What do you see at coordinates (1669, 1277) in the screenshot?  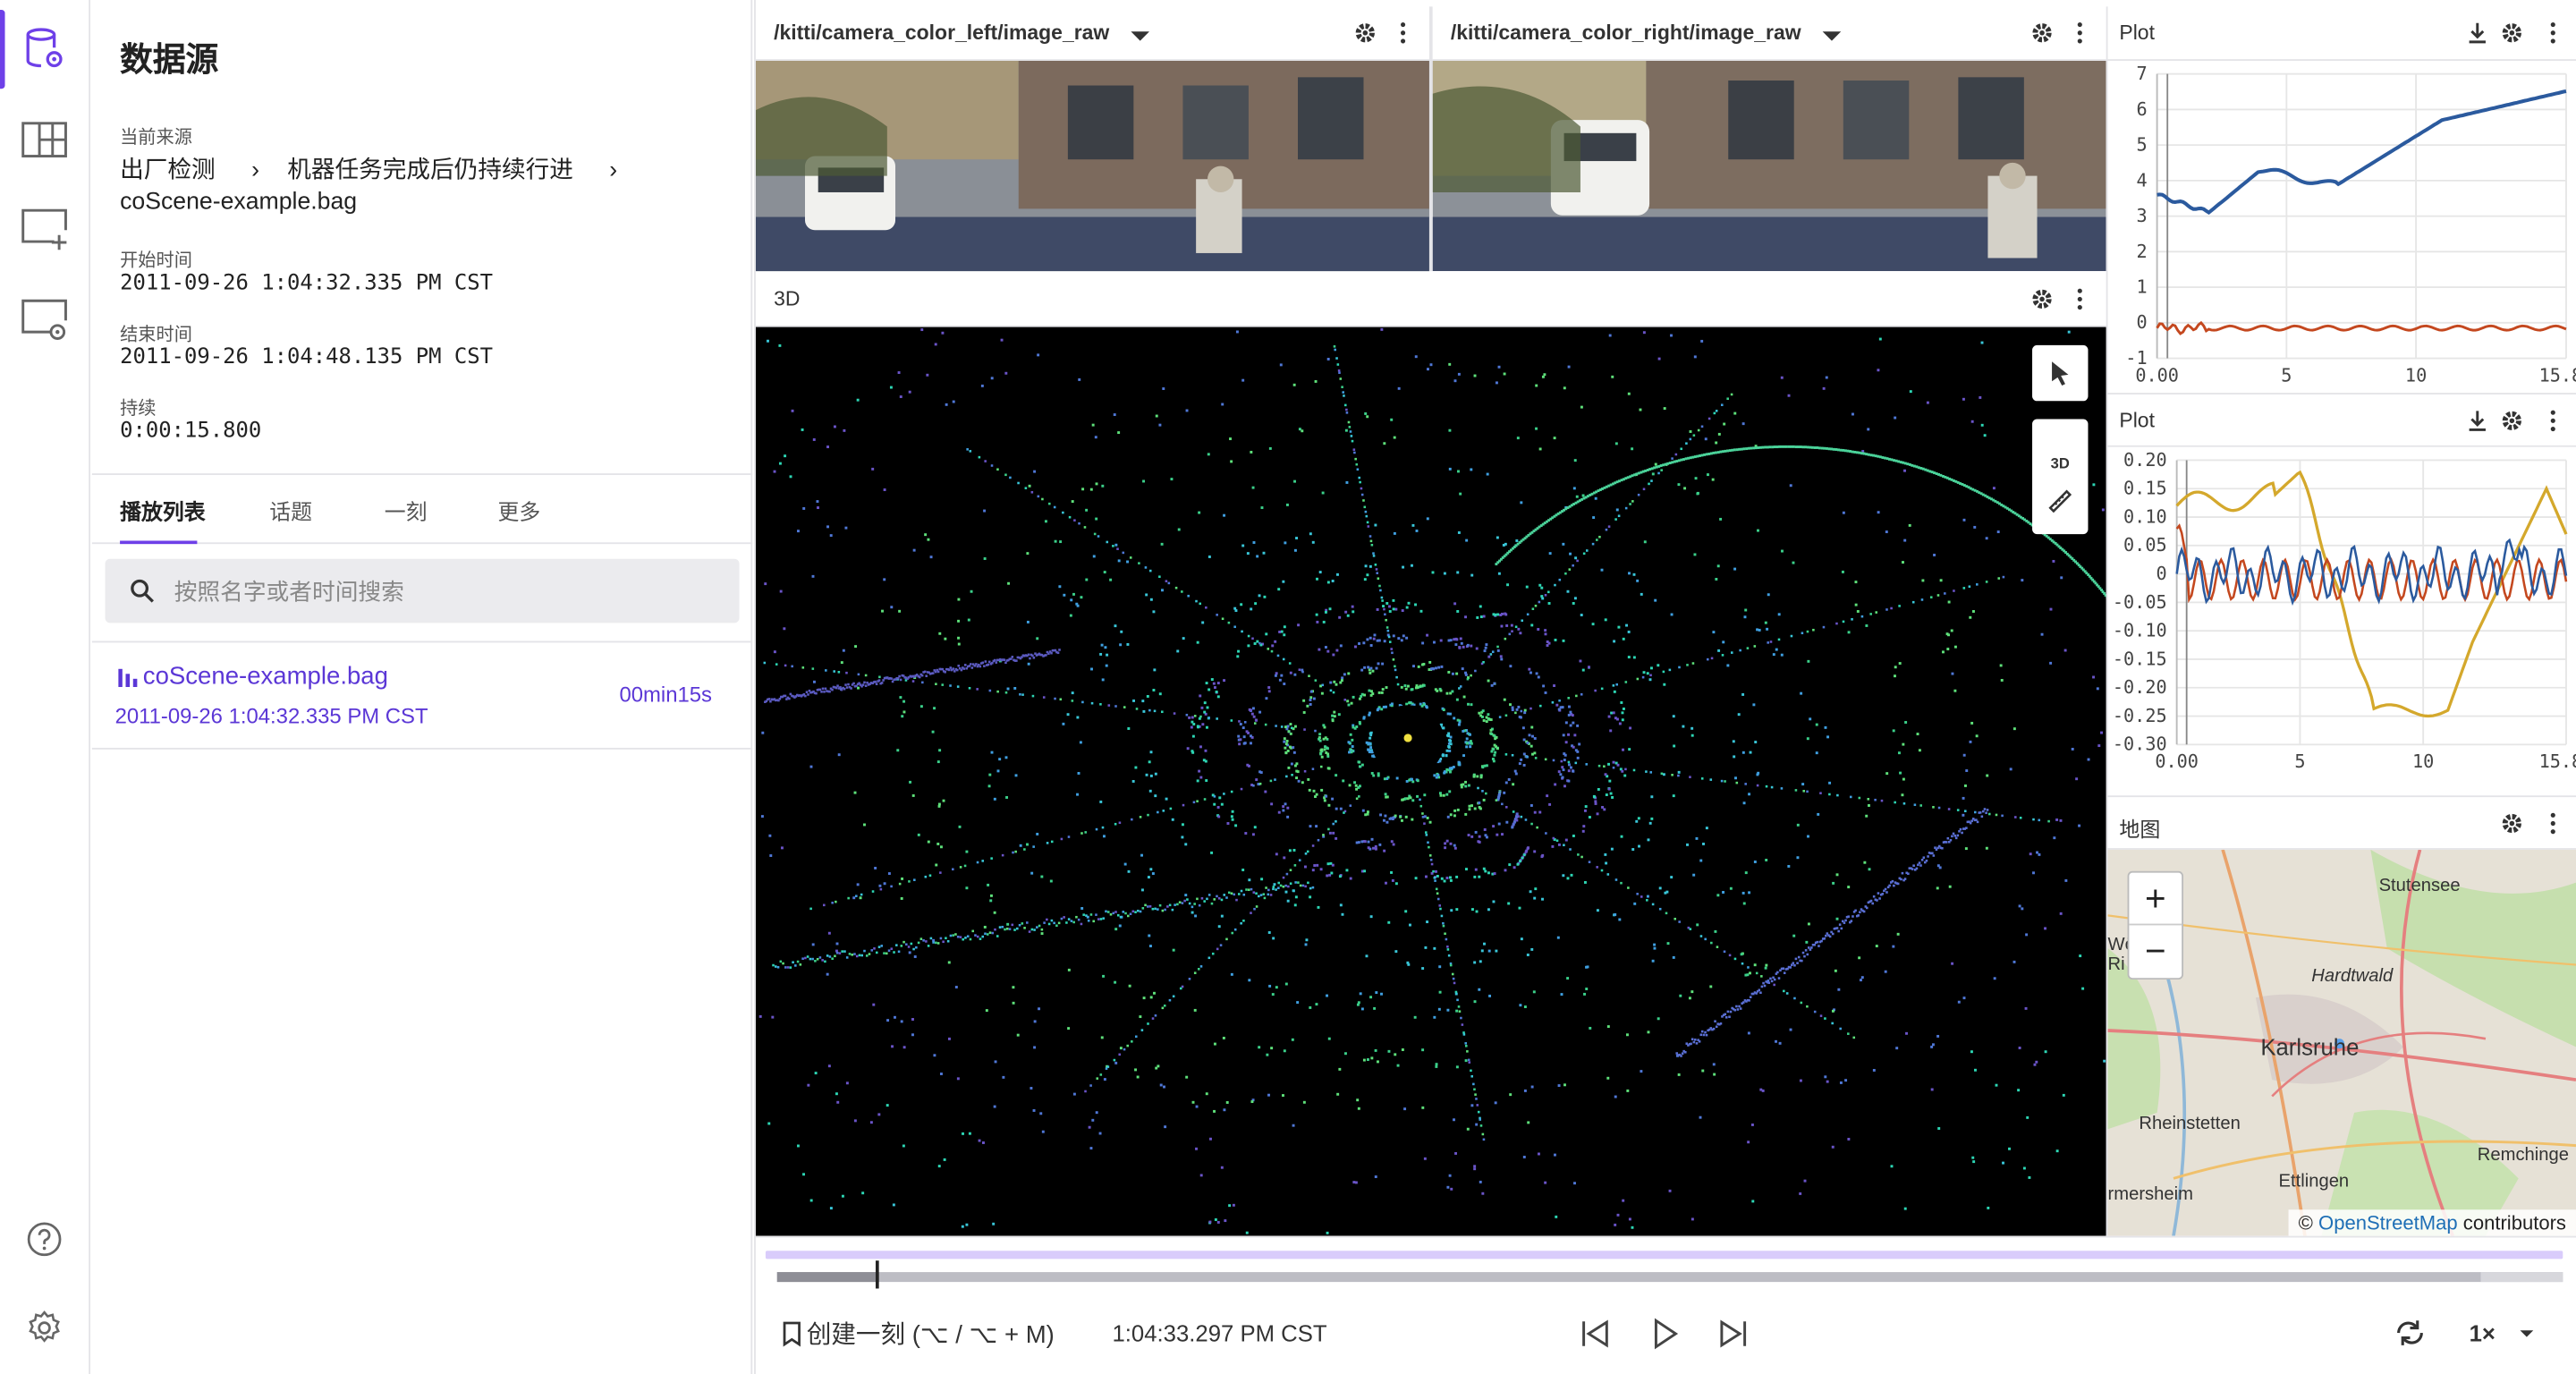 I see `timeline-track` at bounding box center [1669, 1277].